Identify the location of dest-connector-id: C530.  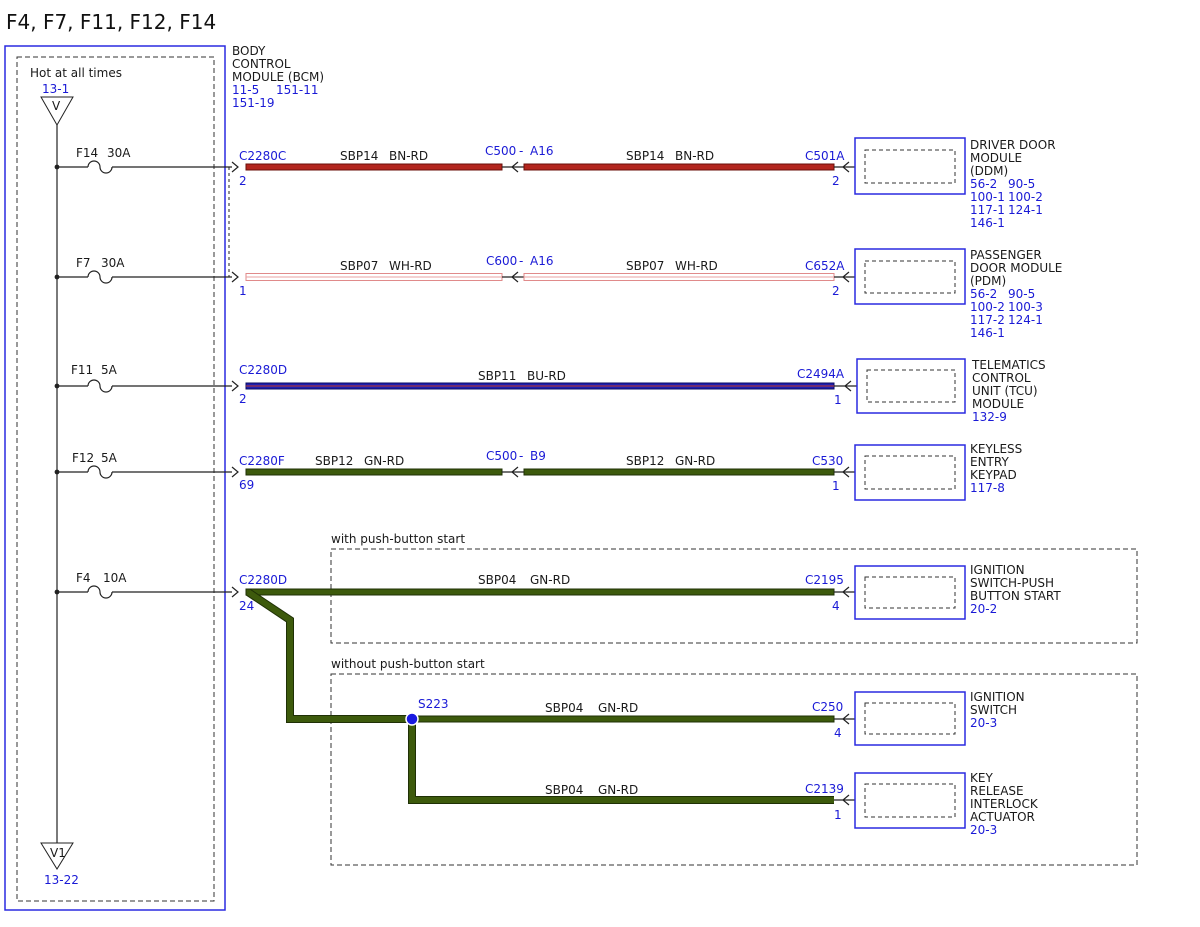
(827, 461).